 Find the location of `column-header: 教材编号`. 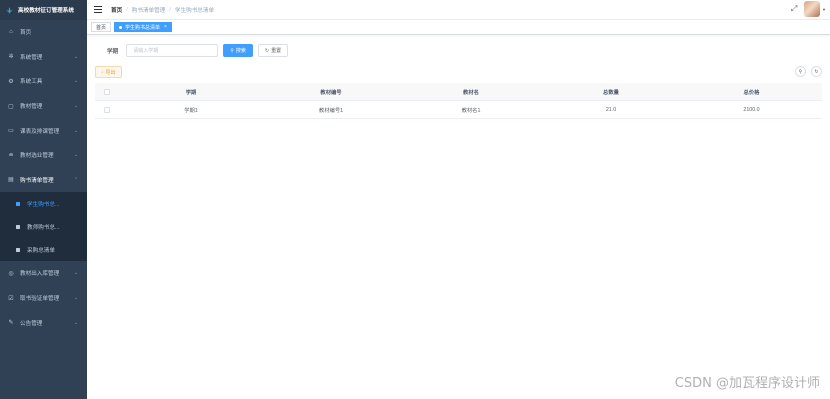

column-header: 教材编号 is located at coordinates (331, 92).